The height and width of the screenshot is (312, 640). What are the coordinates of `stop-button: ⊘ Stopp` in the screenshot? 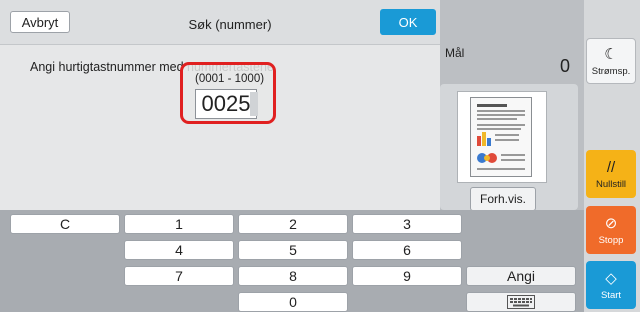 It's located at (611, 230).